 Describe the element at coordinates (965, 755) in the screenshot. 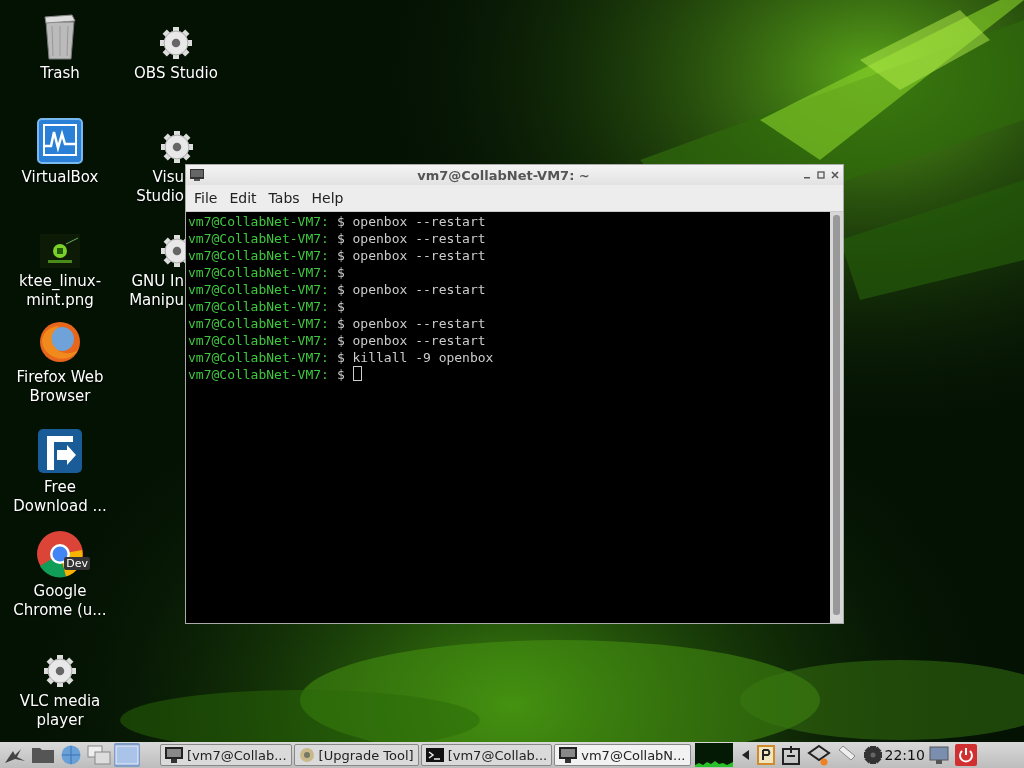

I see `power-icon` at that location.